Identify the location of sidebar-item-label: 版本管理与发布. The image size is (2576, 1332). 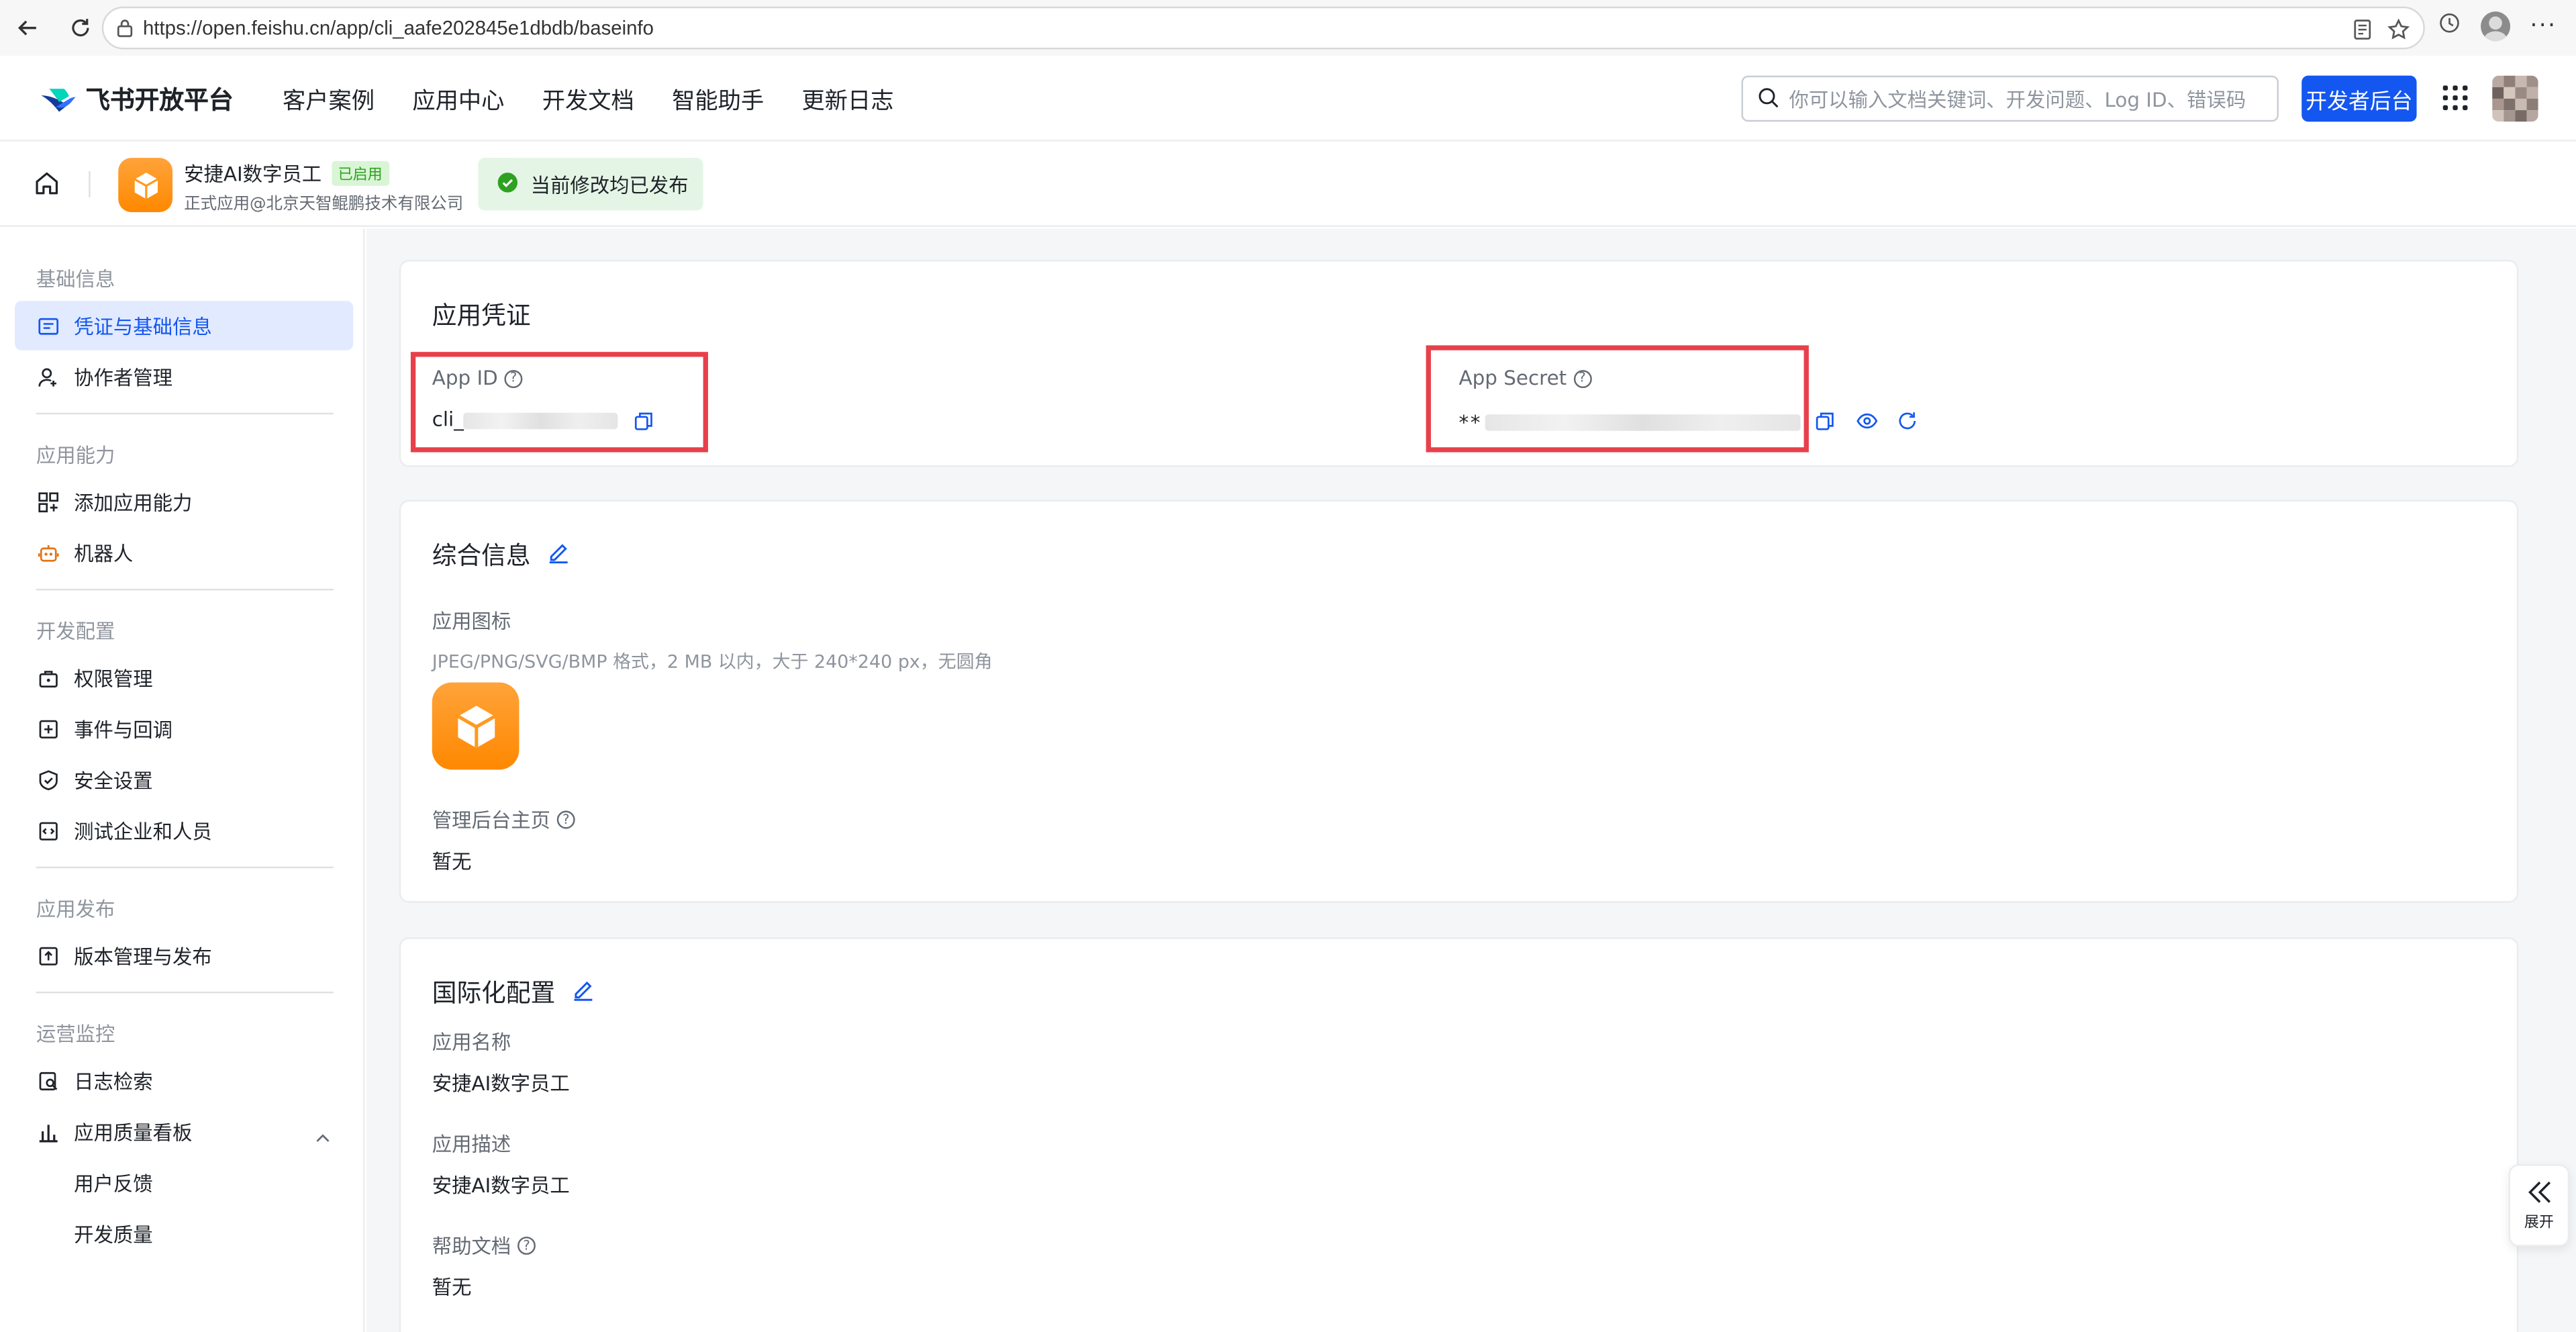
(143, 956).